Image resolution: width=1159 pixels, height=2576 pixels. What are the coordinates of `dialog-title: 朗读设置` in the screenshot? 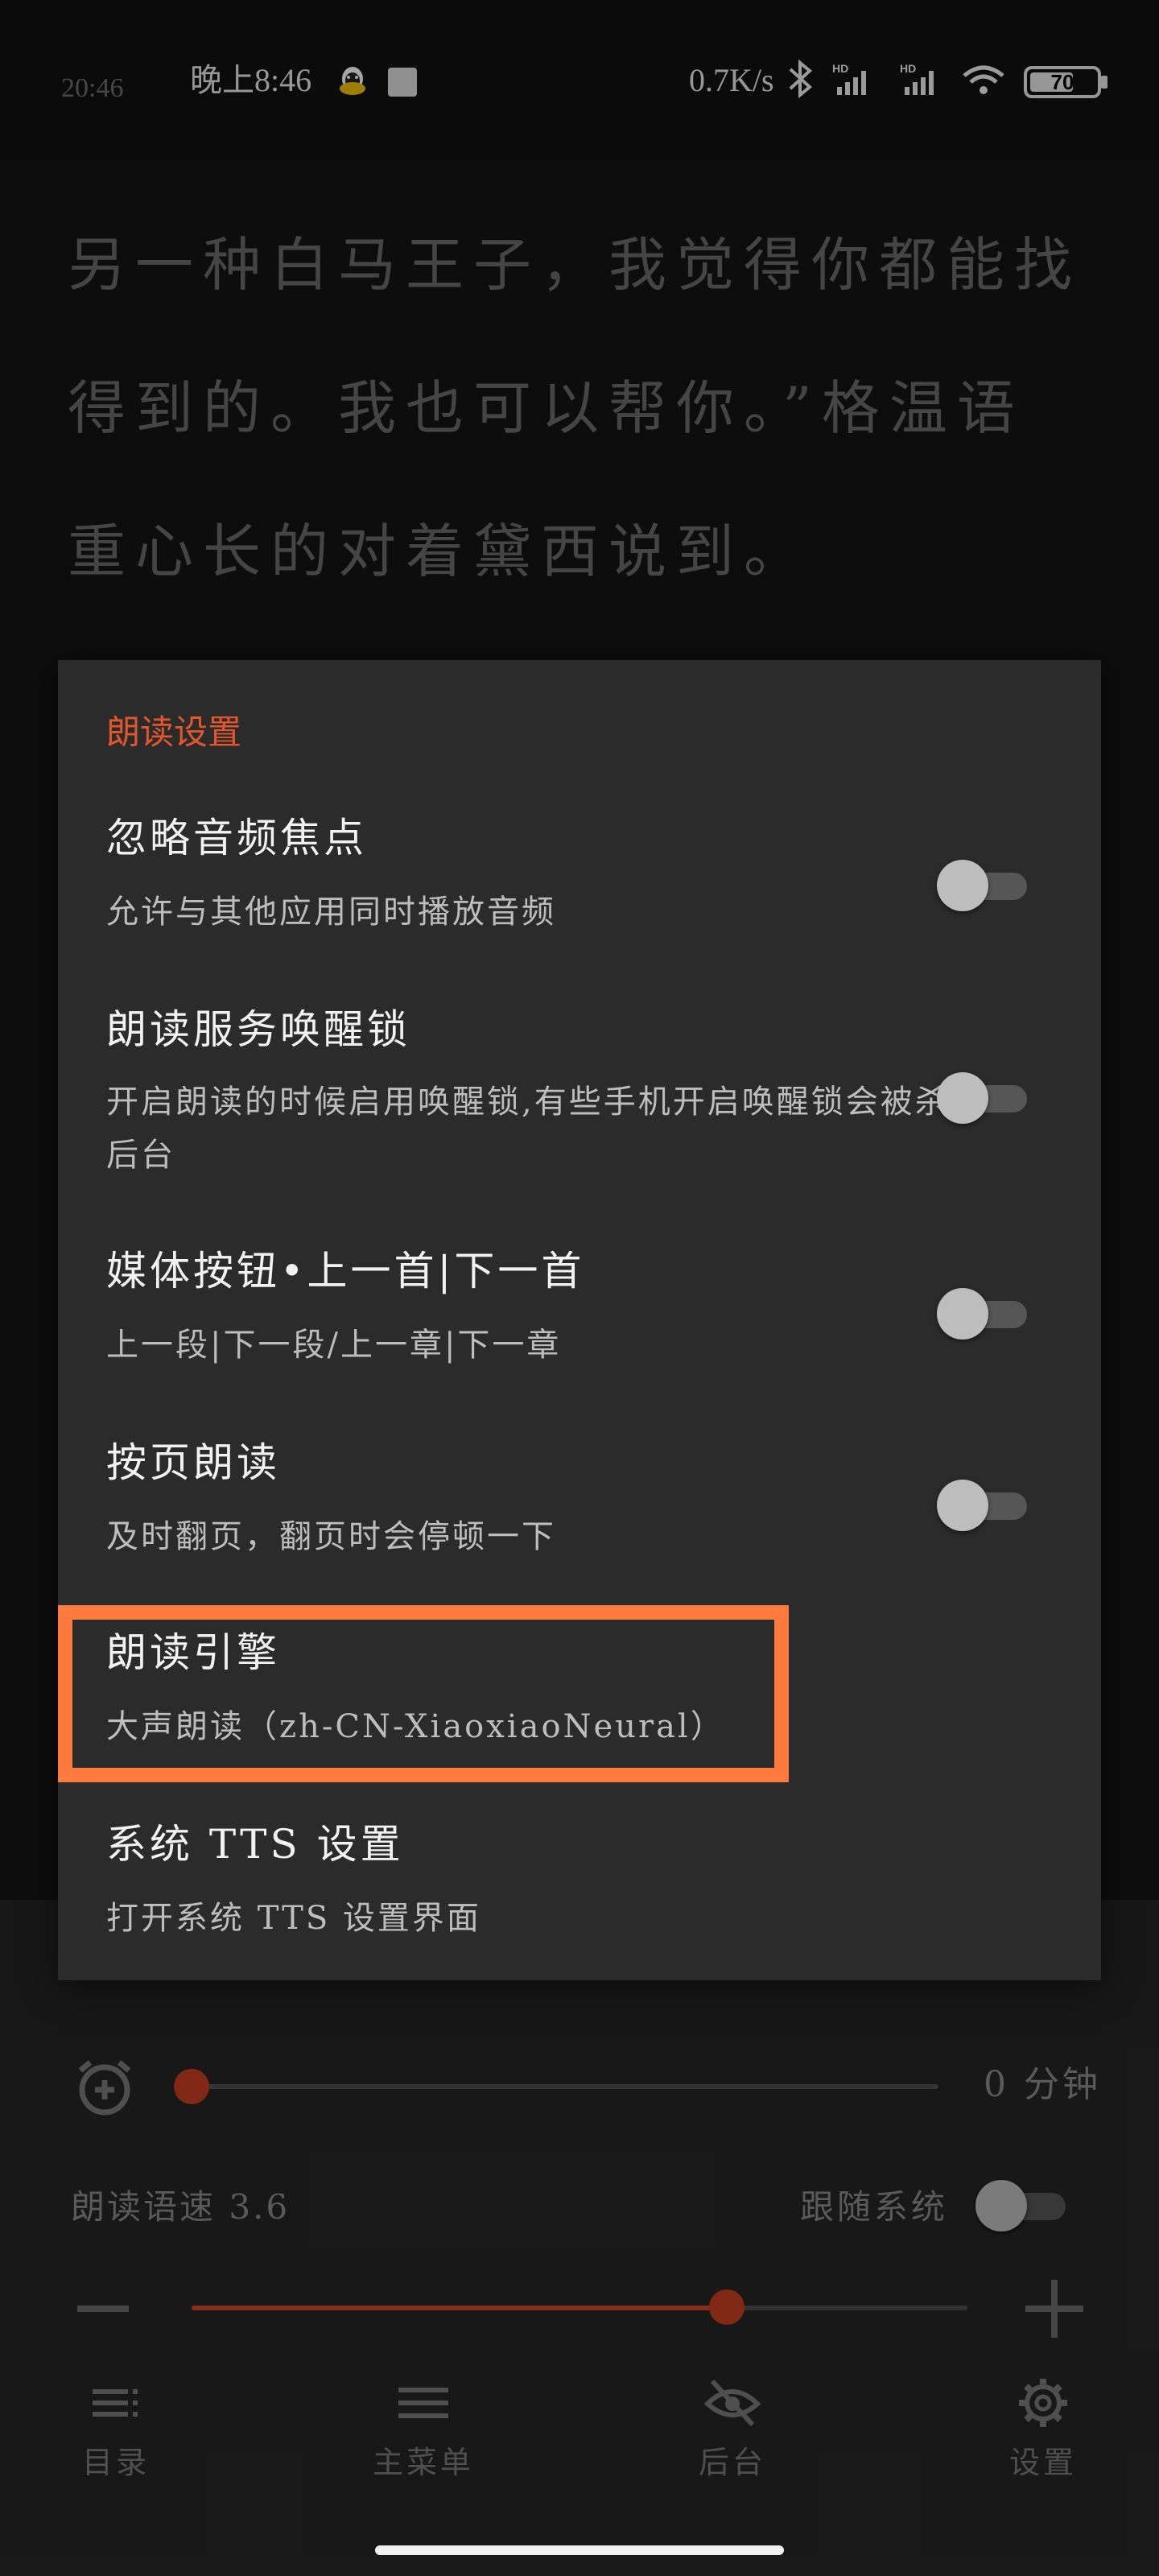 It's located at (174, 732).